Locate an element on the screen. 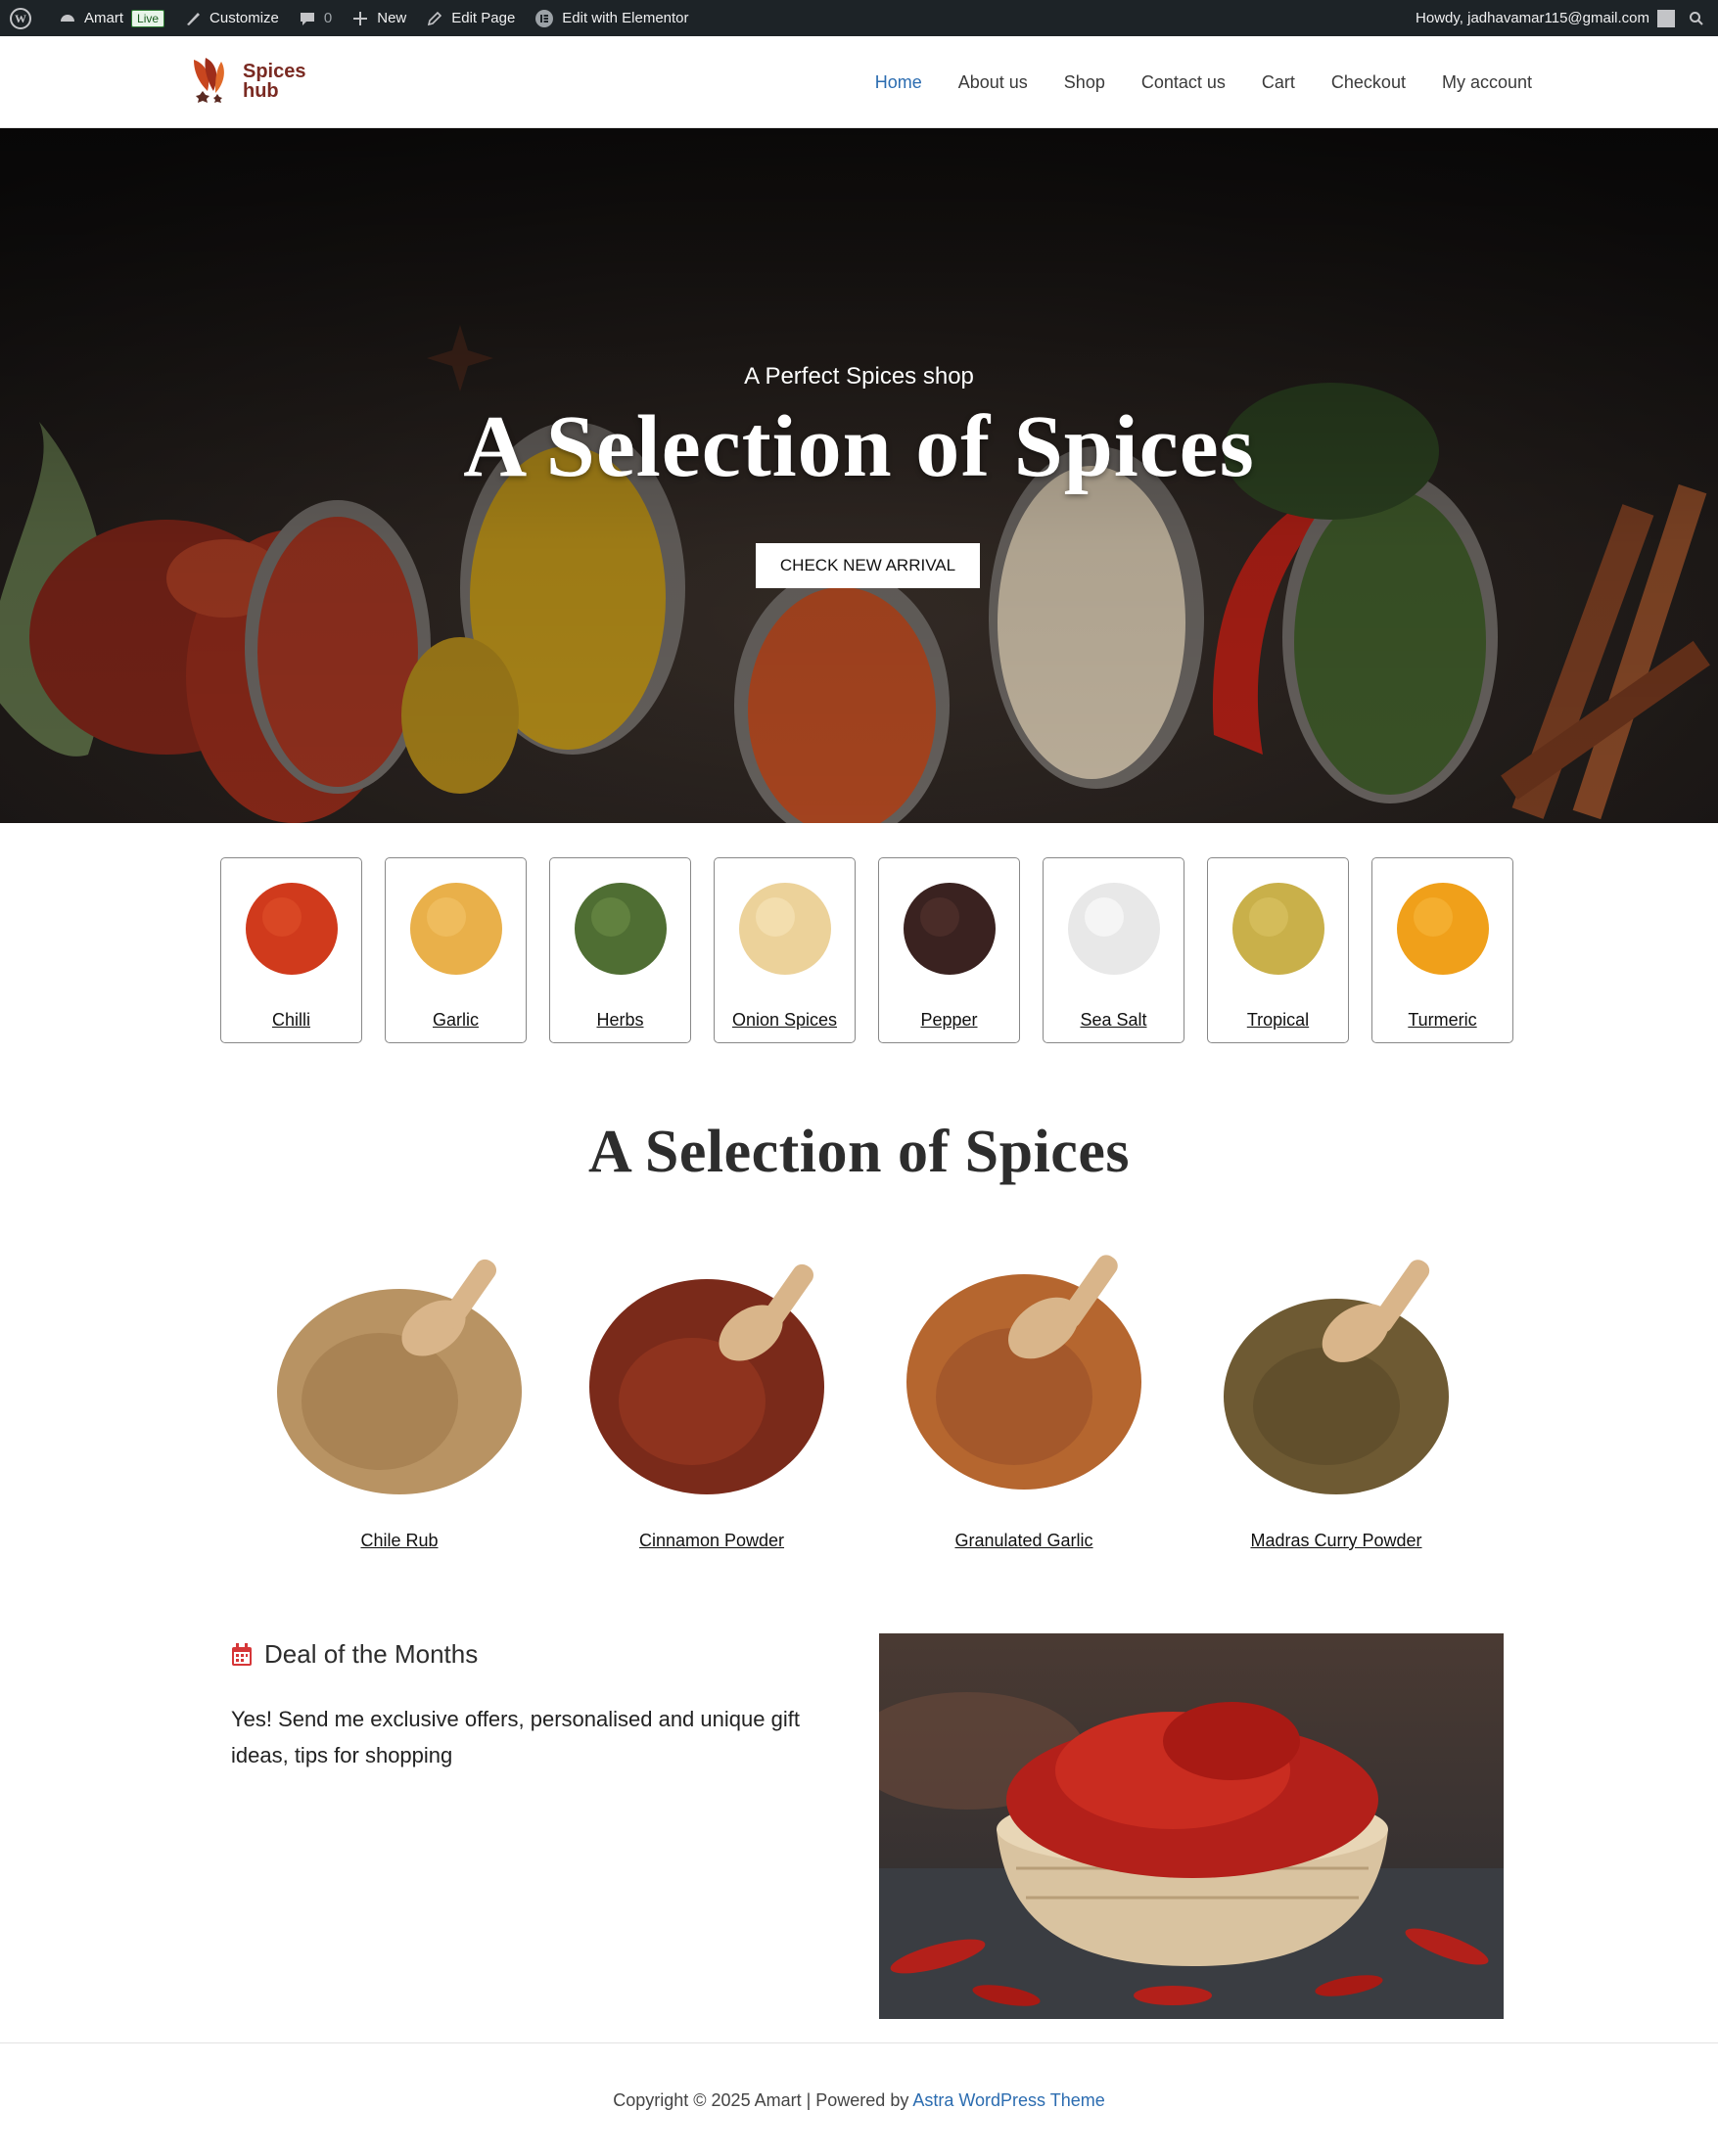  pencil-icon is located at coordinates (435, 18).